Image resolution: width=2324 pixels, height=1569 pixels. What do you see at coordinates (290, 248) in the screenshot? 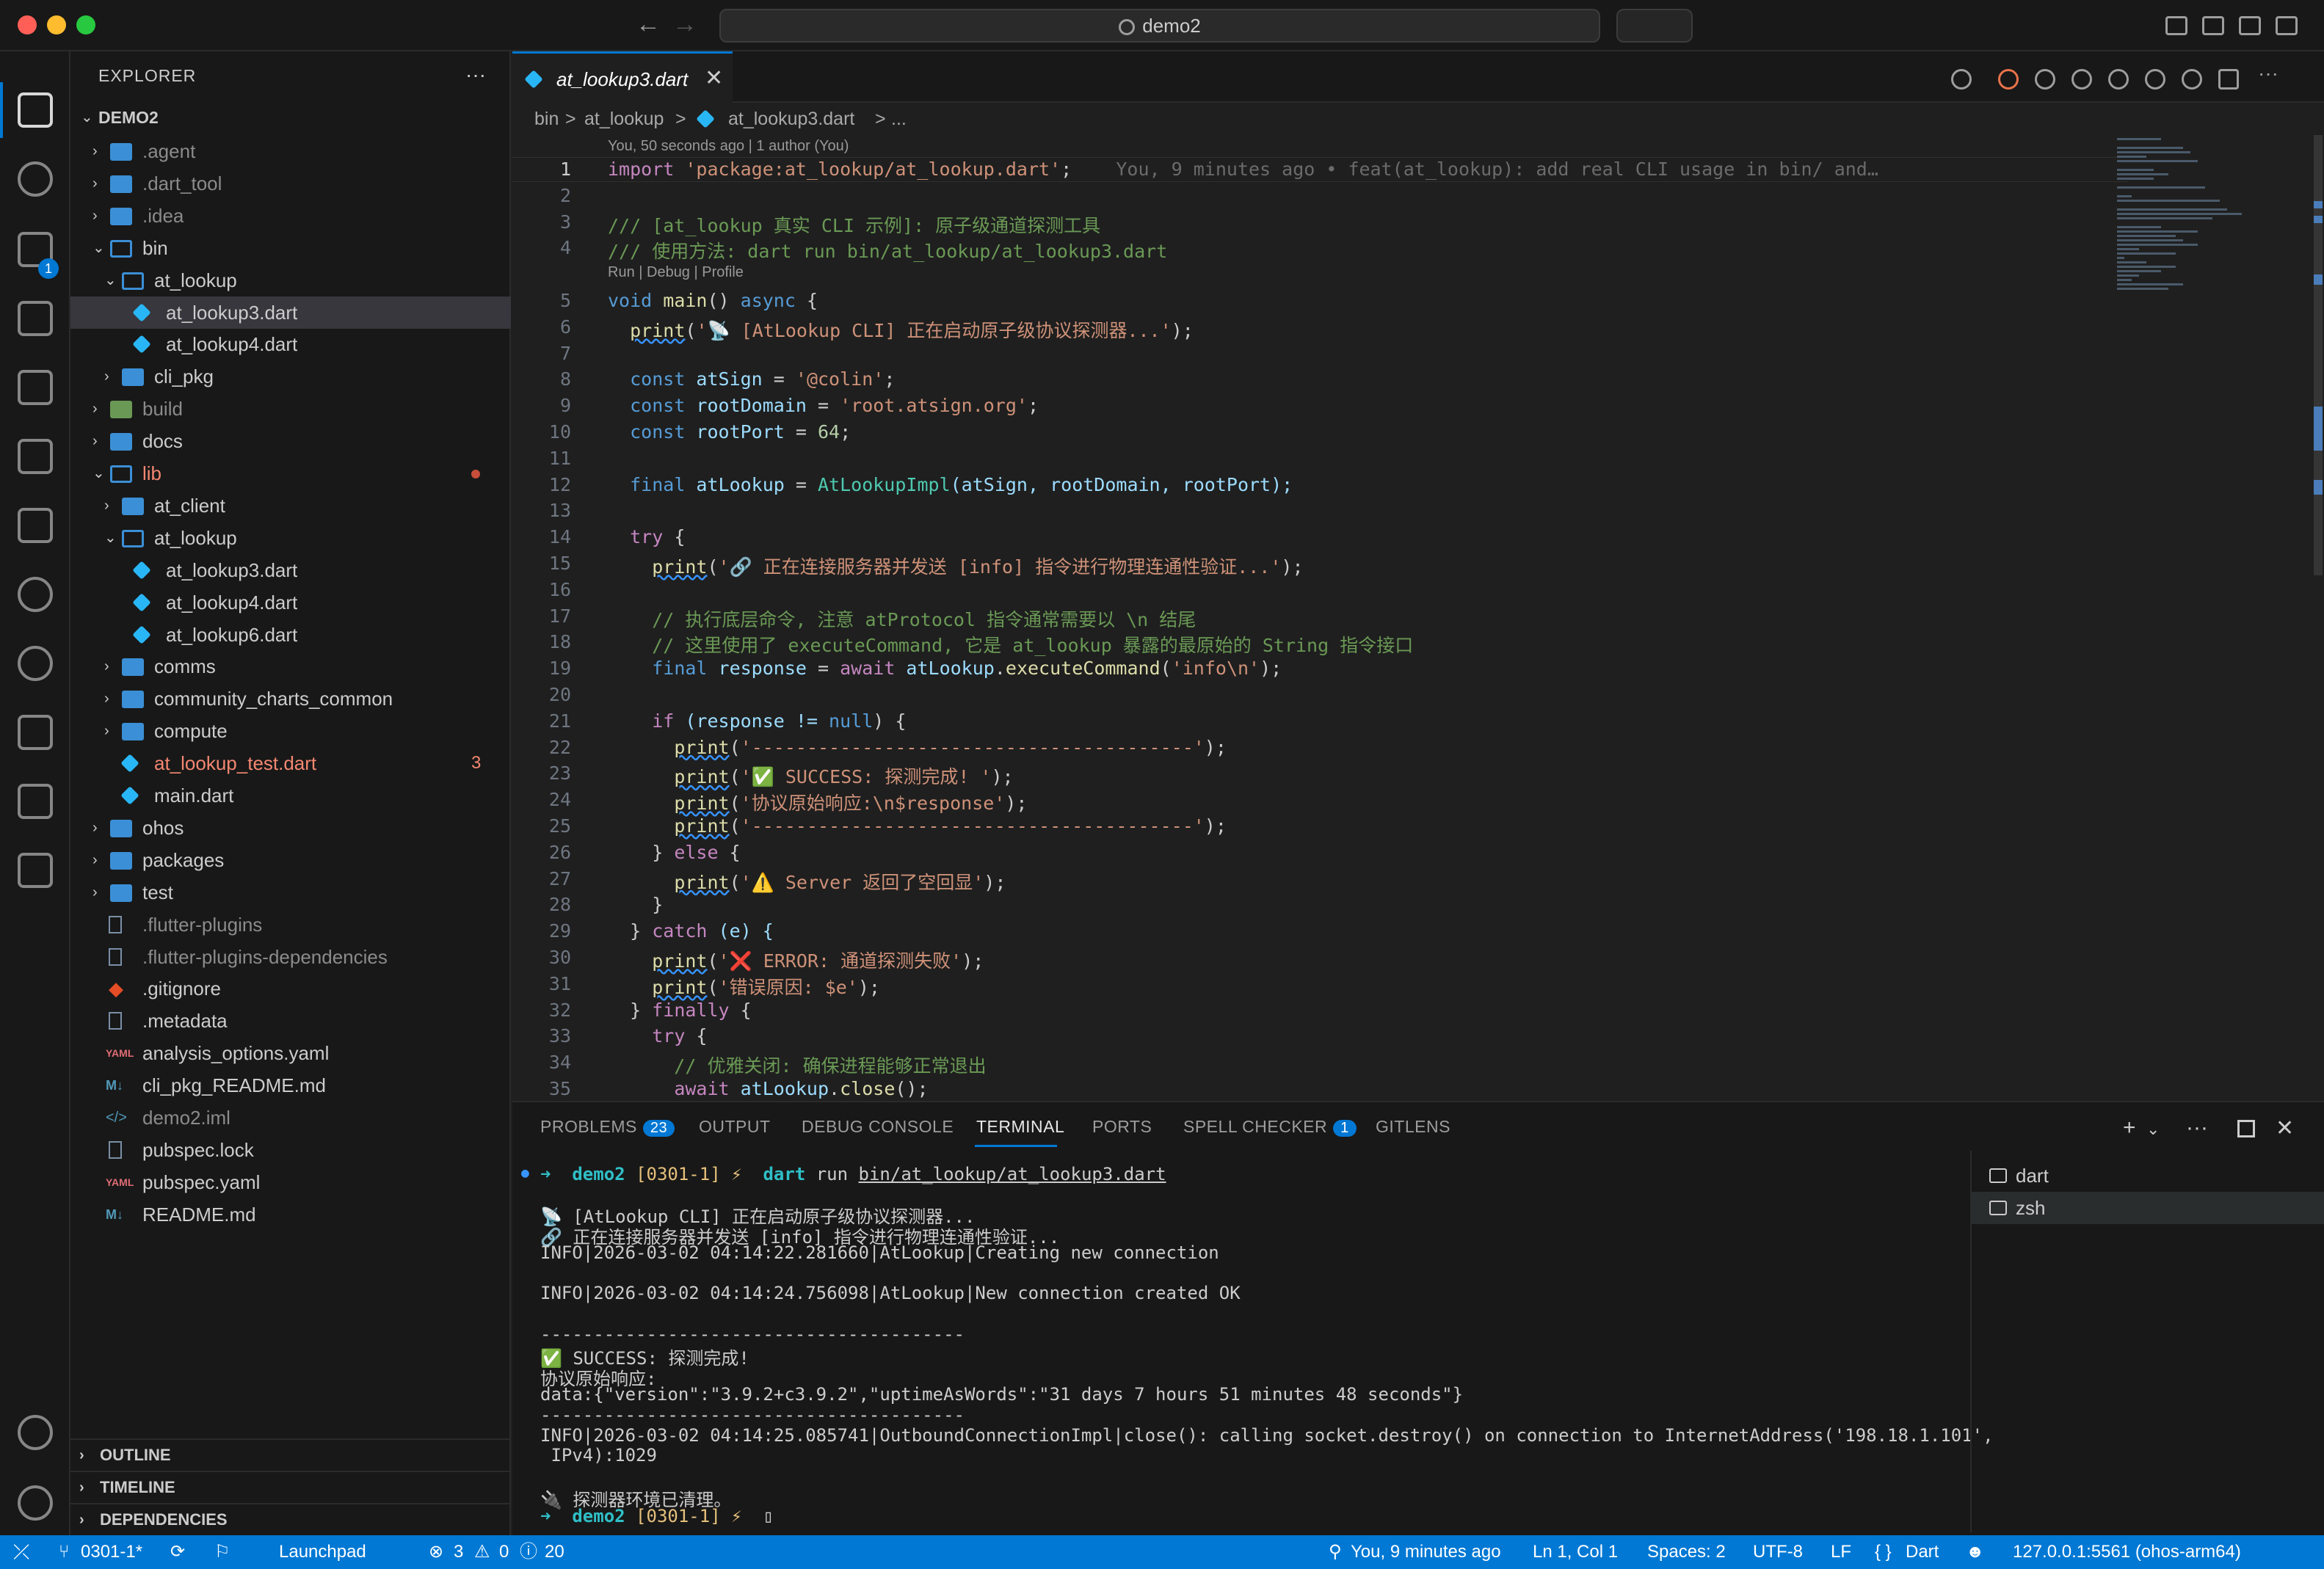
I see `tree-item: ⌄ bin` at bounding box center [290, 248].